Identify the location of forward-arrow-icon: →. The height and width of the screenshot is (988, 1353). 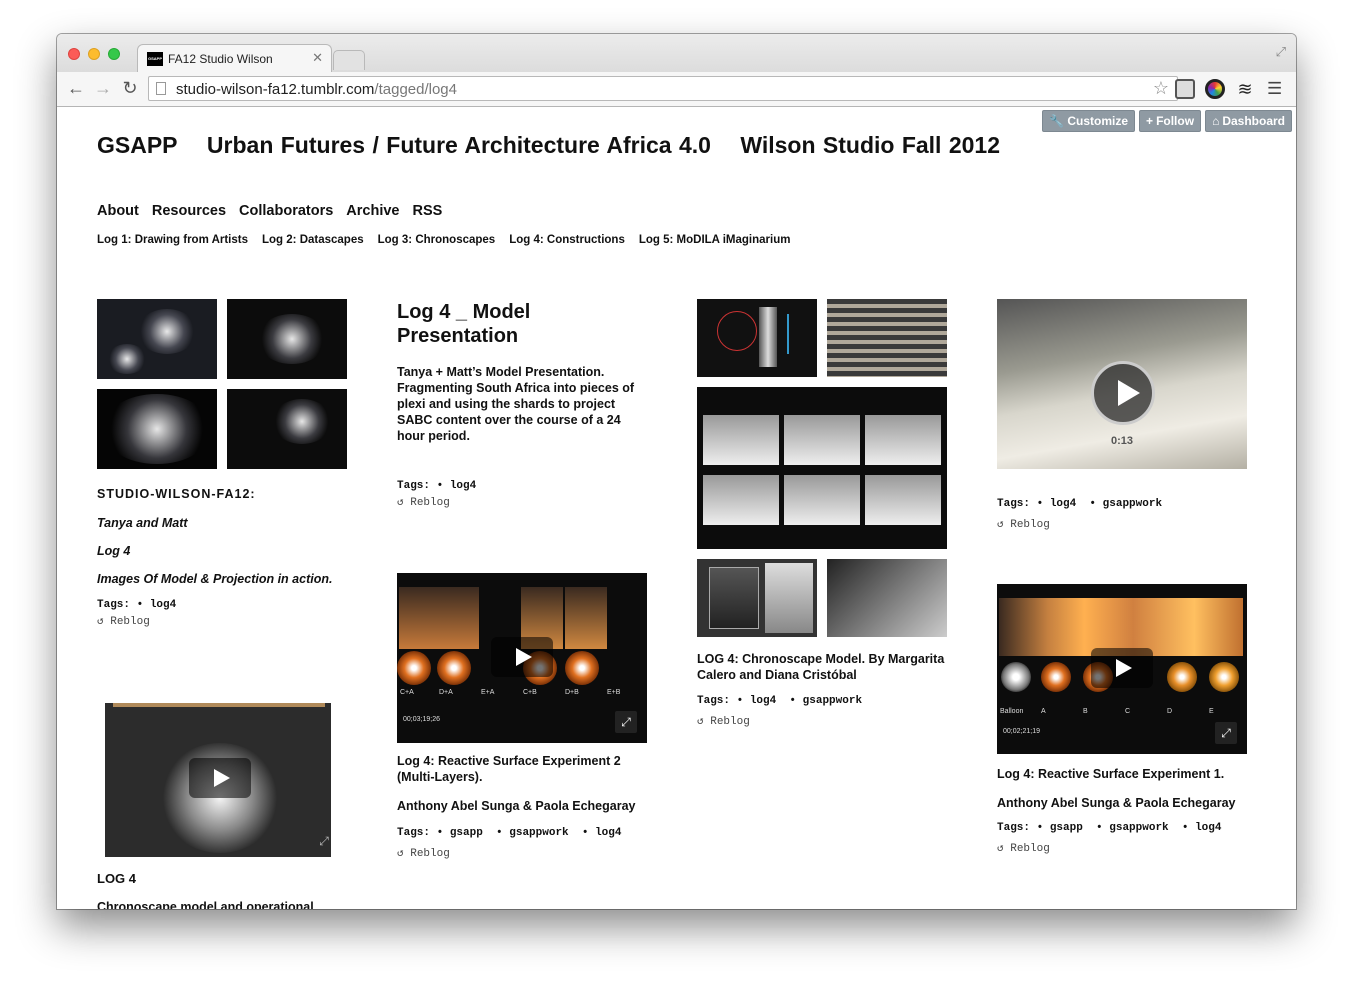
(103, 88).